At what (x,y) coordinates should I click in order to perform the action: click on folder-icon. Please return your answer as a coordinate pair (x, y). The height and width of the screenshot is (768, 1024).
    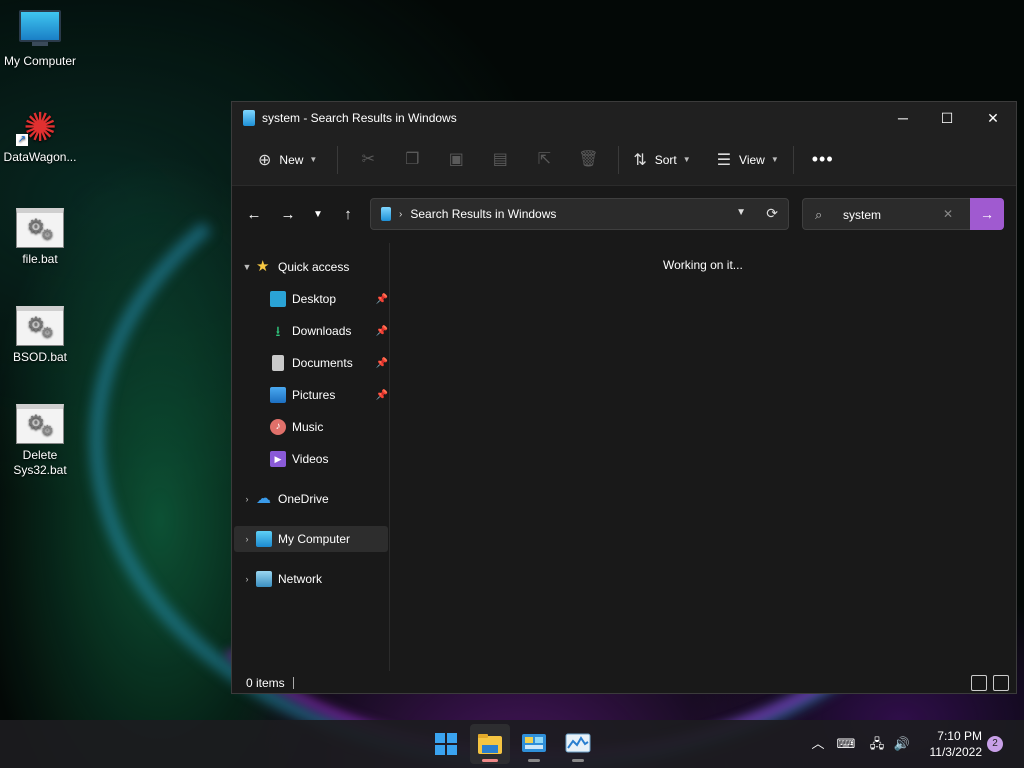
    Looking at the image, I should click on (490, 744).